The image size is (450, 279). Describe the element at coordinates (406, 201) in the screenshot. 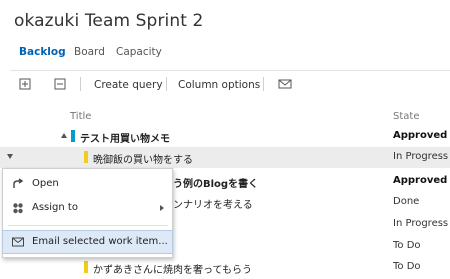

I see `work-item-state: Done` at that location.